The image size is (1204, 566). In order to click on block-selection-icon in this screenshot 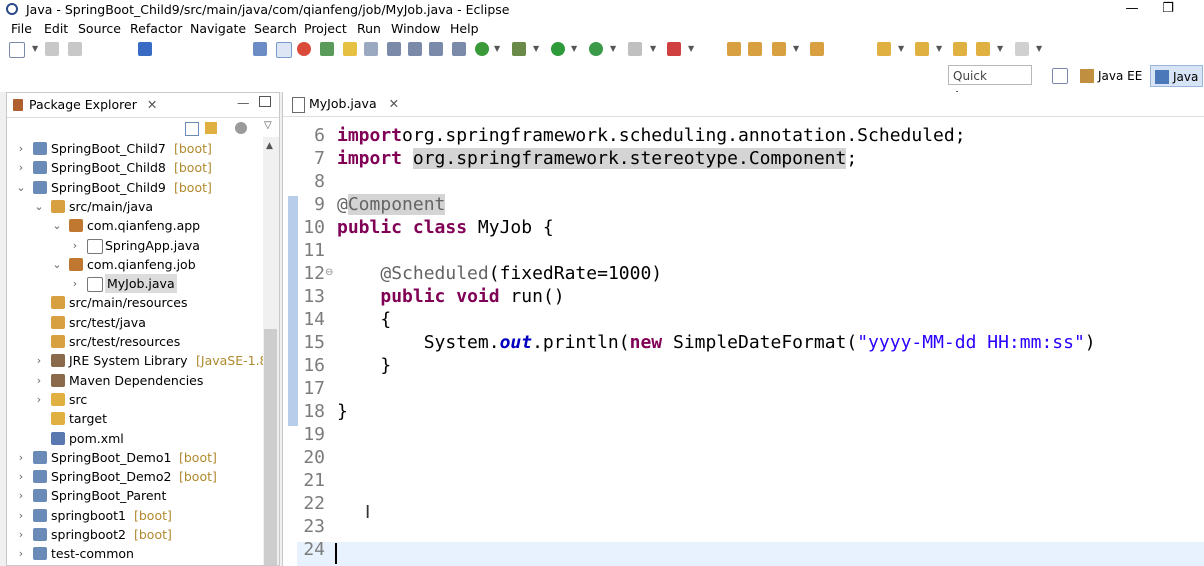, I will do `click(394, 49)`.